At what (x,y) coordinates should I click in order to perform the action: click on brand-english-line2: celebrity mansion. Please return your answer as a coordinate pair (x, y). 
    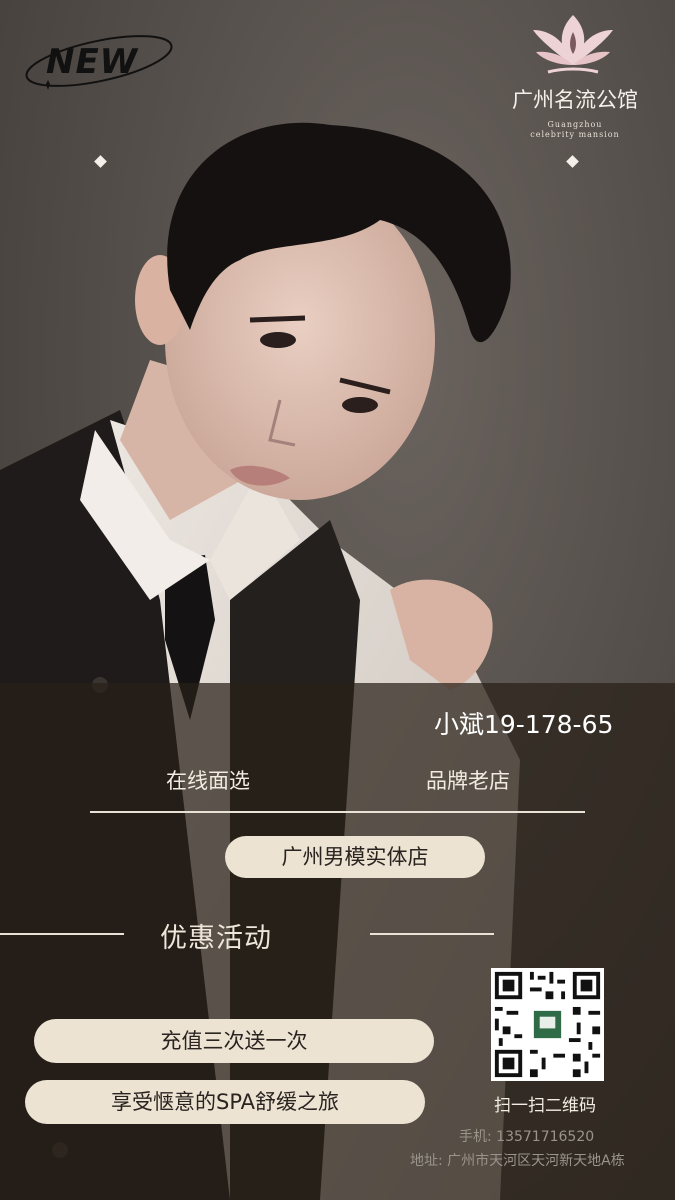
    Looking at the image, I should click on (575, 134).